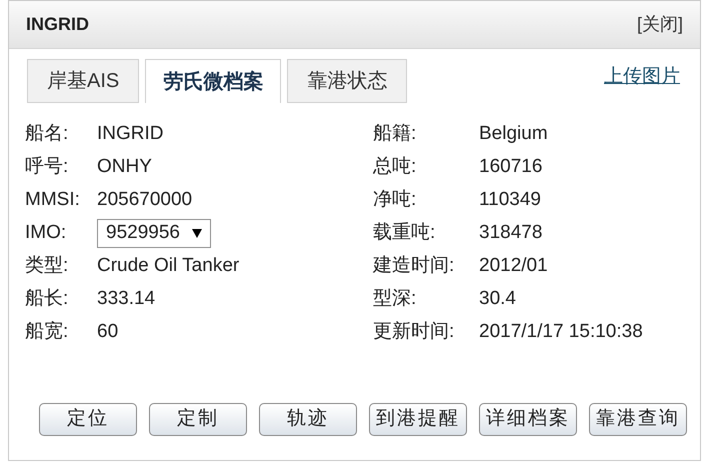  What do you see at coordinates (83, 81) in the screenshot?
I see `tab: 岸基AIS` at bounding box center [83, 81].